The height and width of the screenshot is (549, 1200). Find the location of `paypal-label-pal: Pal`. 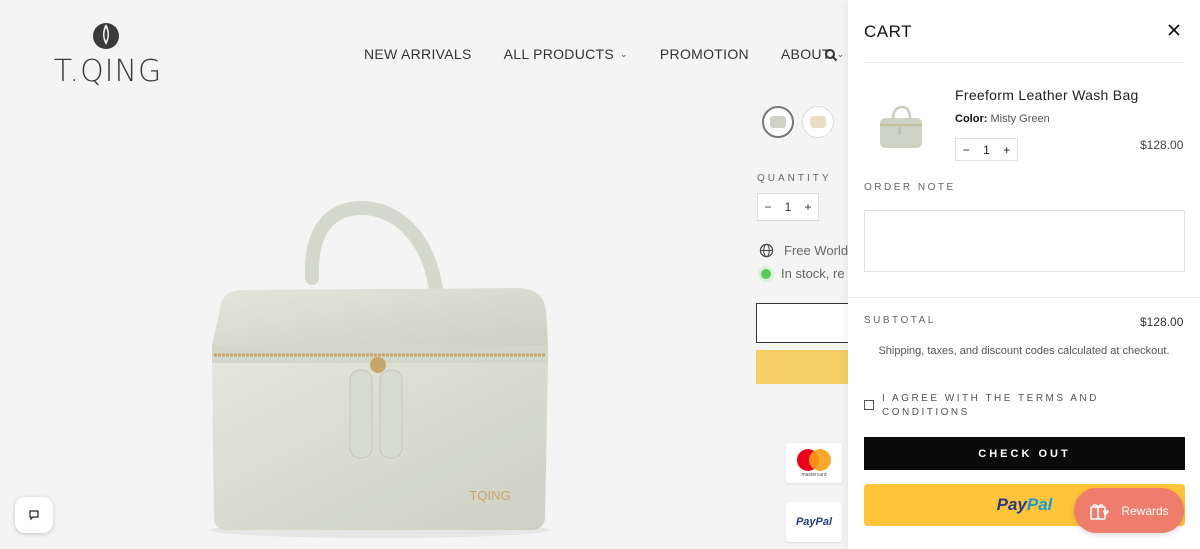

paypal-label-pal: Pal is located at coordinates (1039, 504).